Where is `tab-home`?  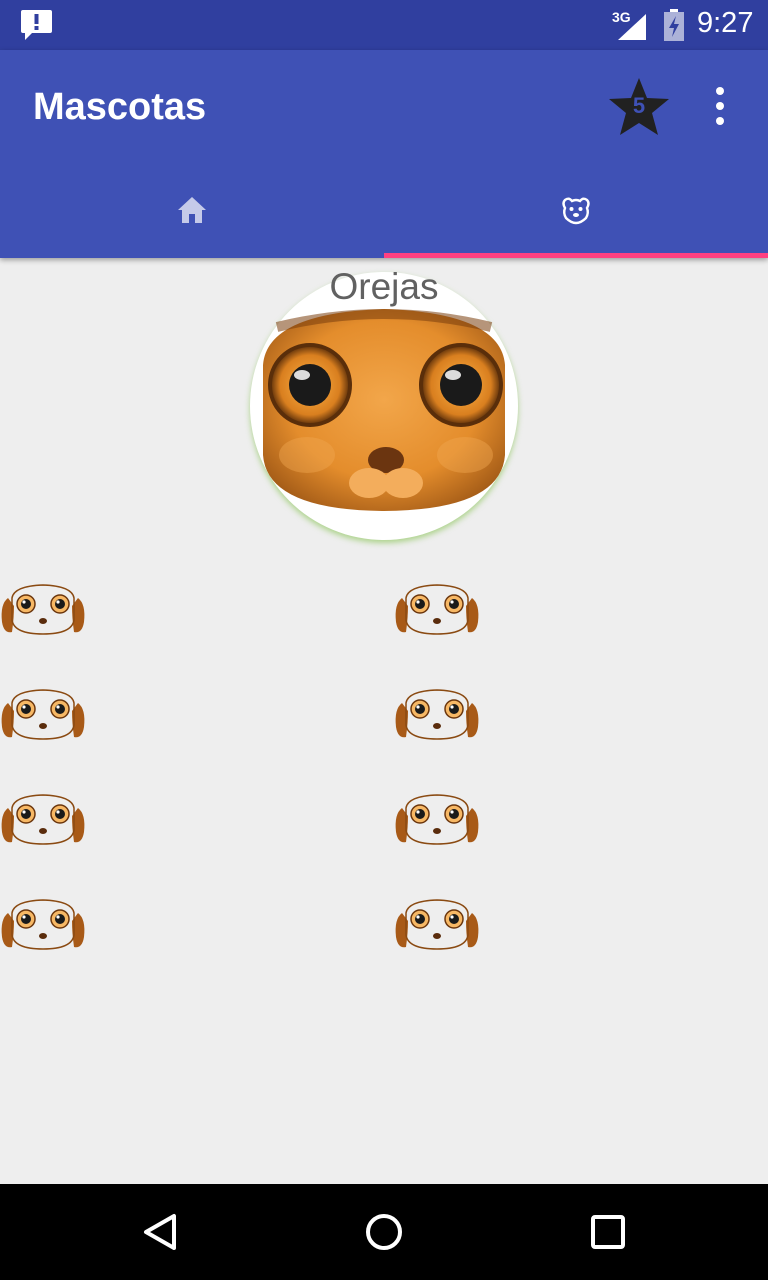 tab-home is located at coordinates (192, 212).